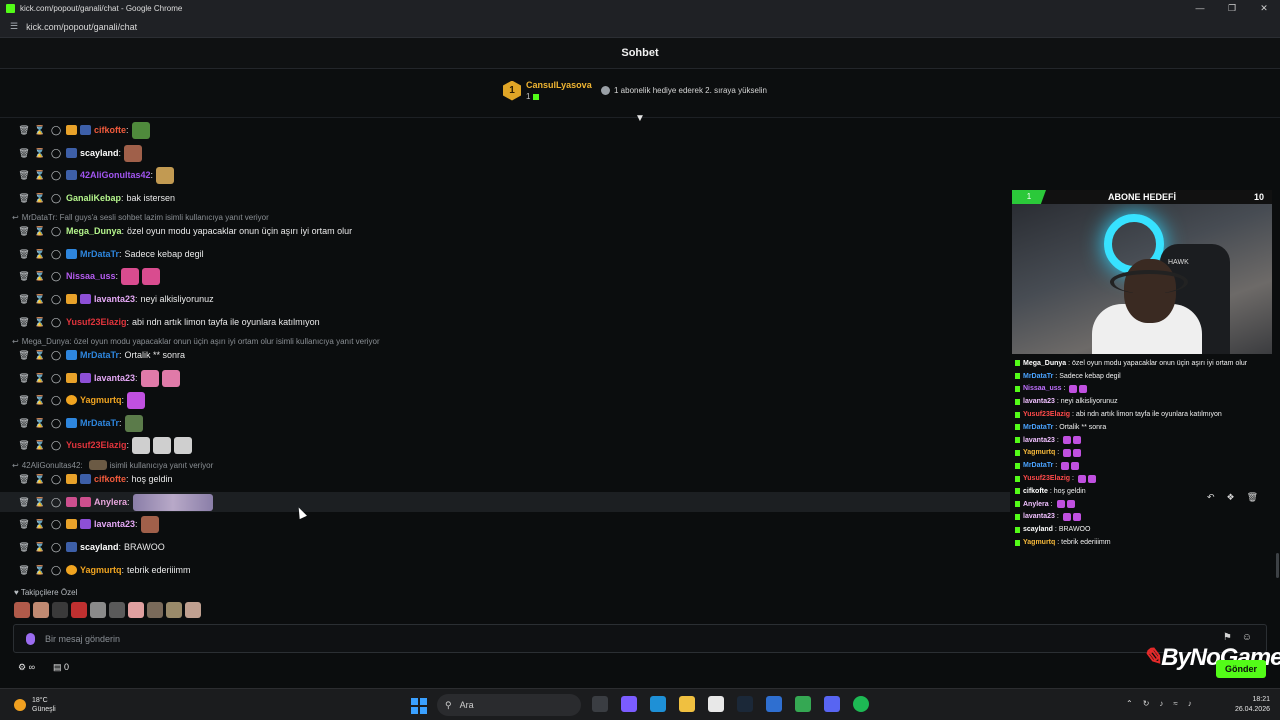 Image resolution: width=1280 pixels, height=720 pixels. I want to click on chat-input: Bir mesaj gönderin ⚑ ☺, so click(640, 638).